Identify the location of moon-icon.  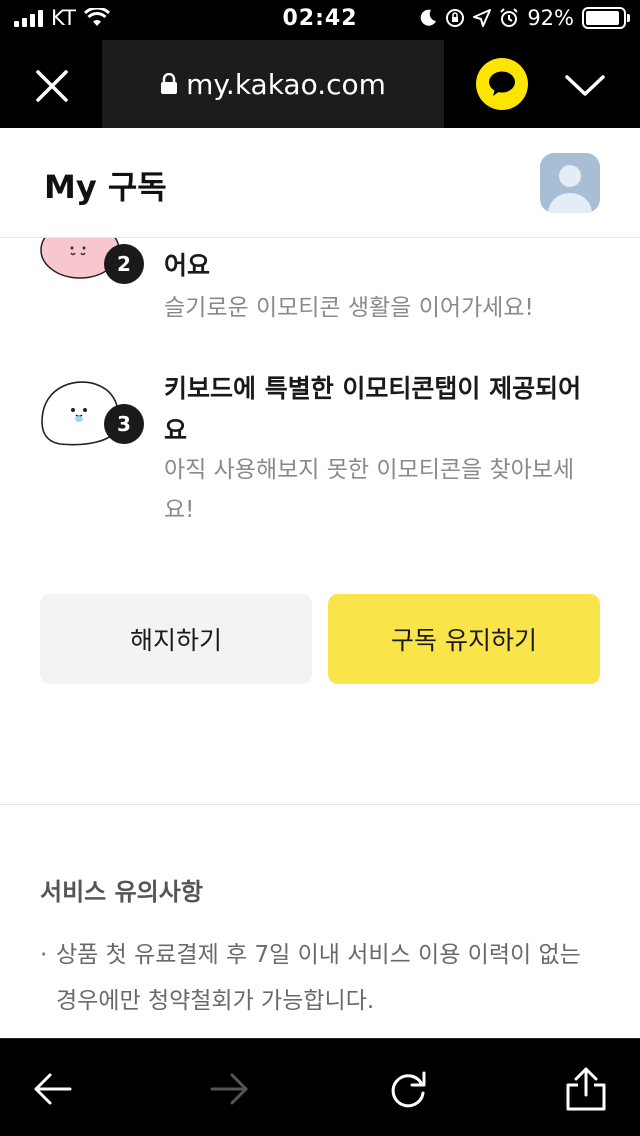
(429, 17).